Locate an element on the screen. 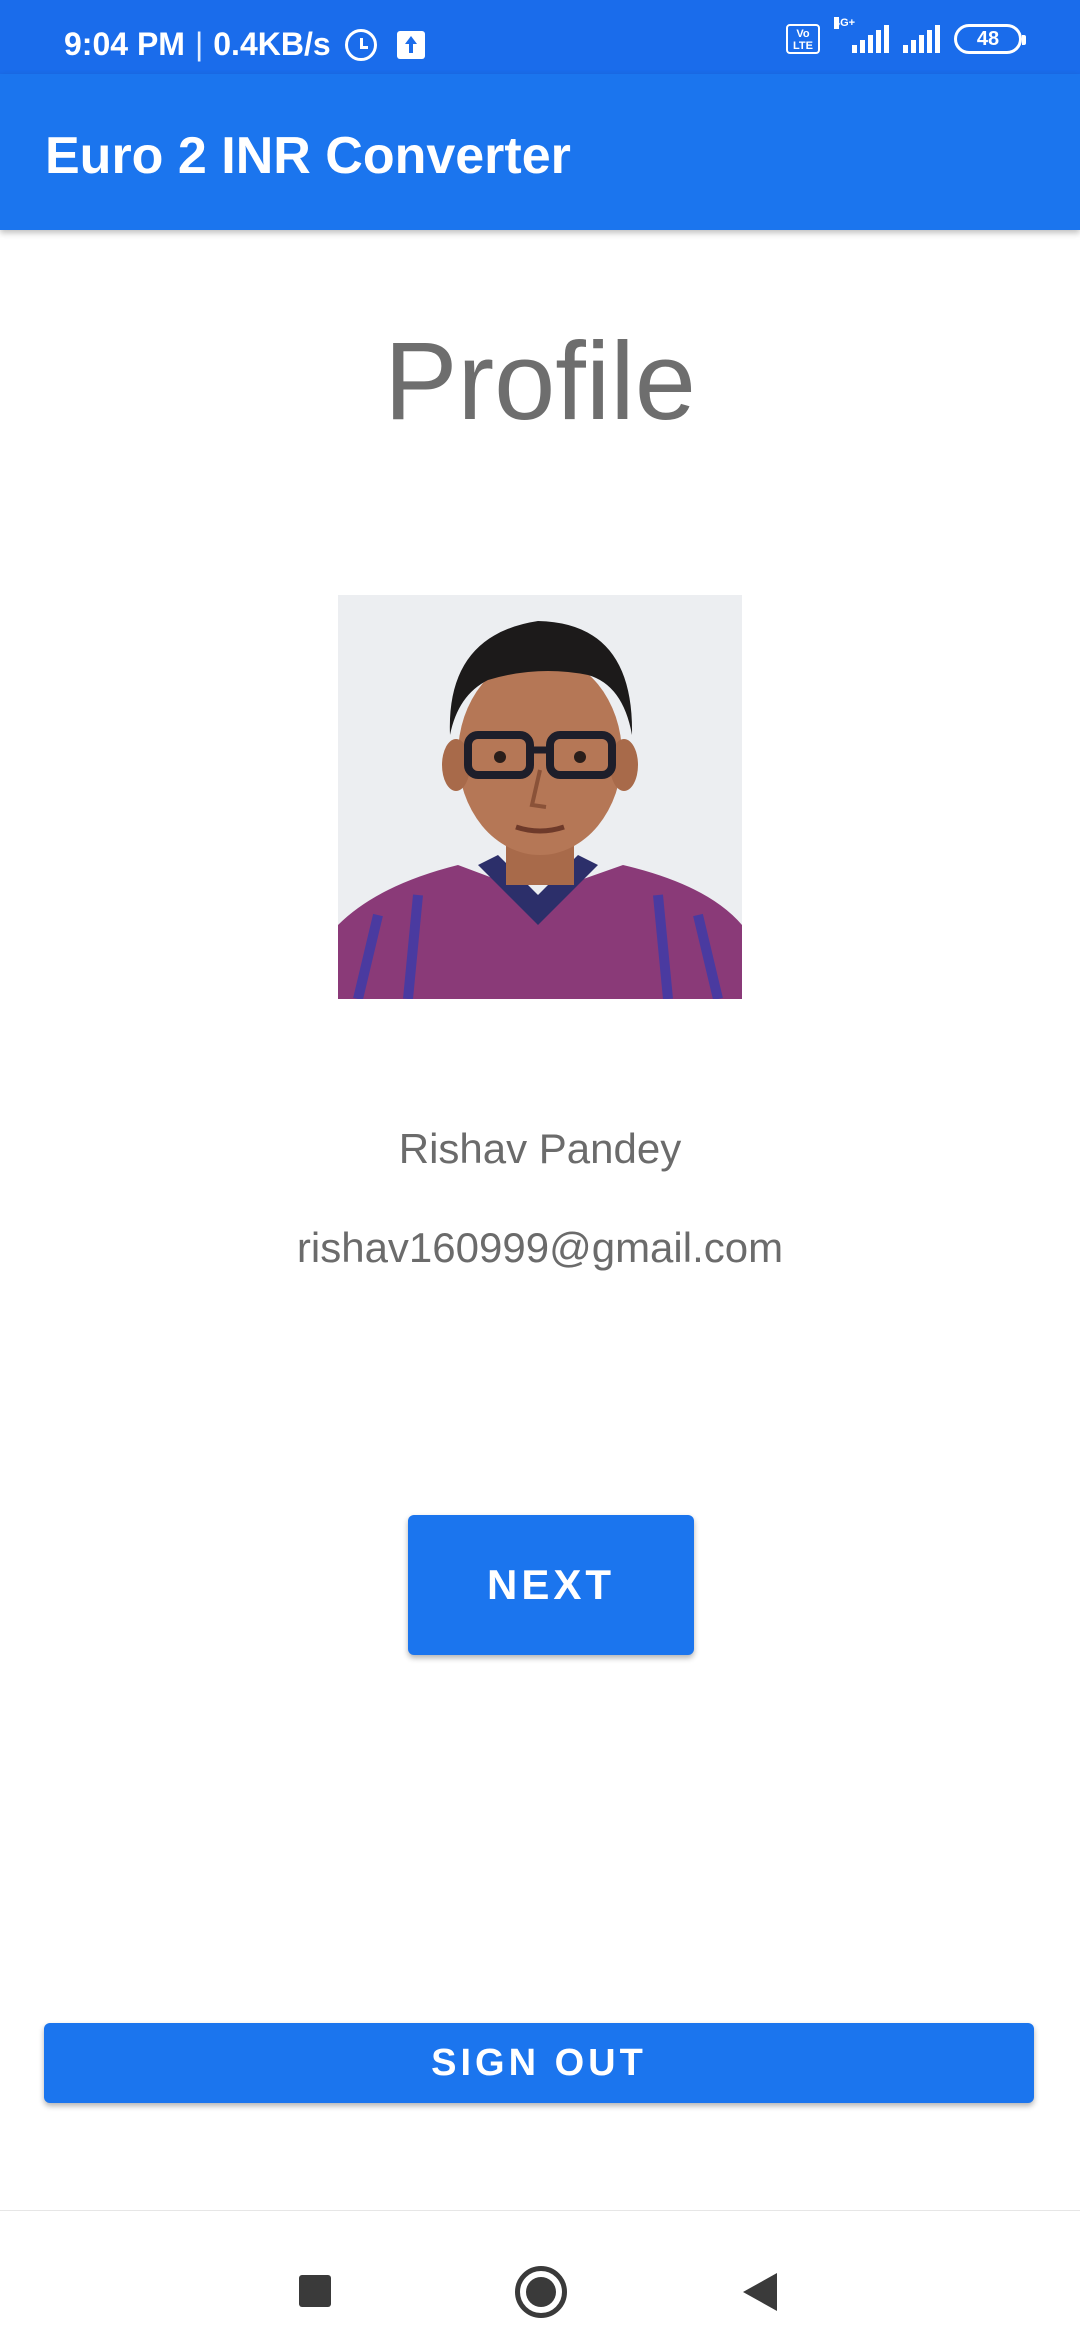  app-title: Euro 2 INR Converter is located at coordinates (308, 156).